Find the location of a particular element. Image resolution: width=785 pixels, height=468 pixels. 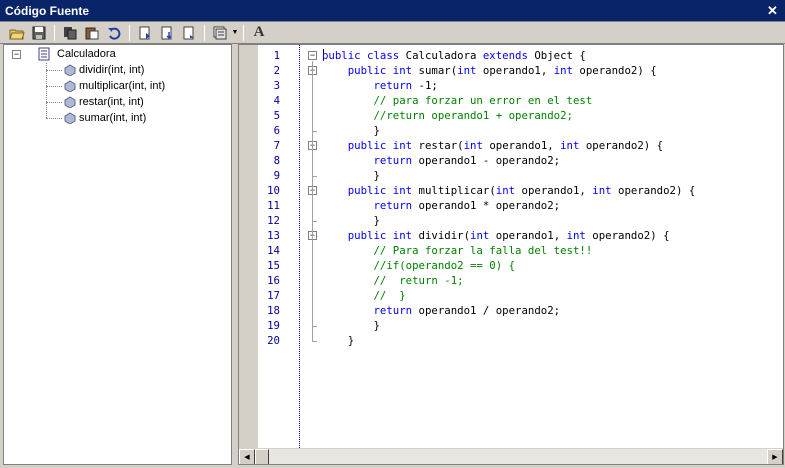

copy-icon is located at coordinates (70, 32).